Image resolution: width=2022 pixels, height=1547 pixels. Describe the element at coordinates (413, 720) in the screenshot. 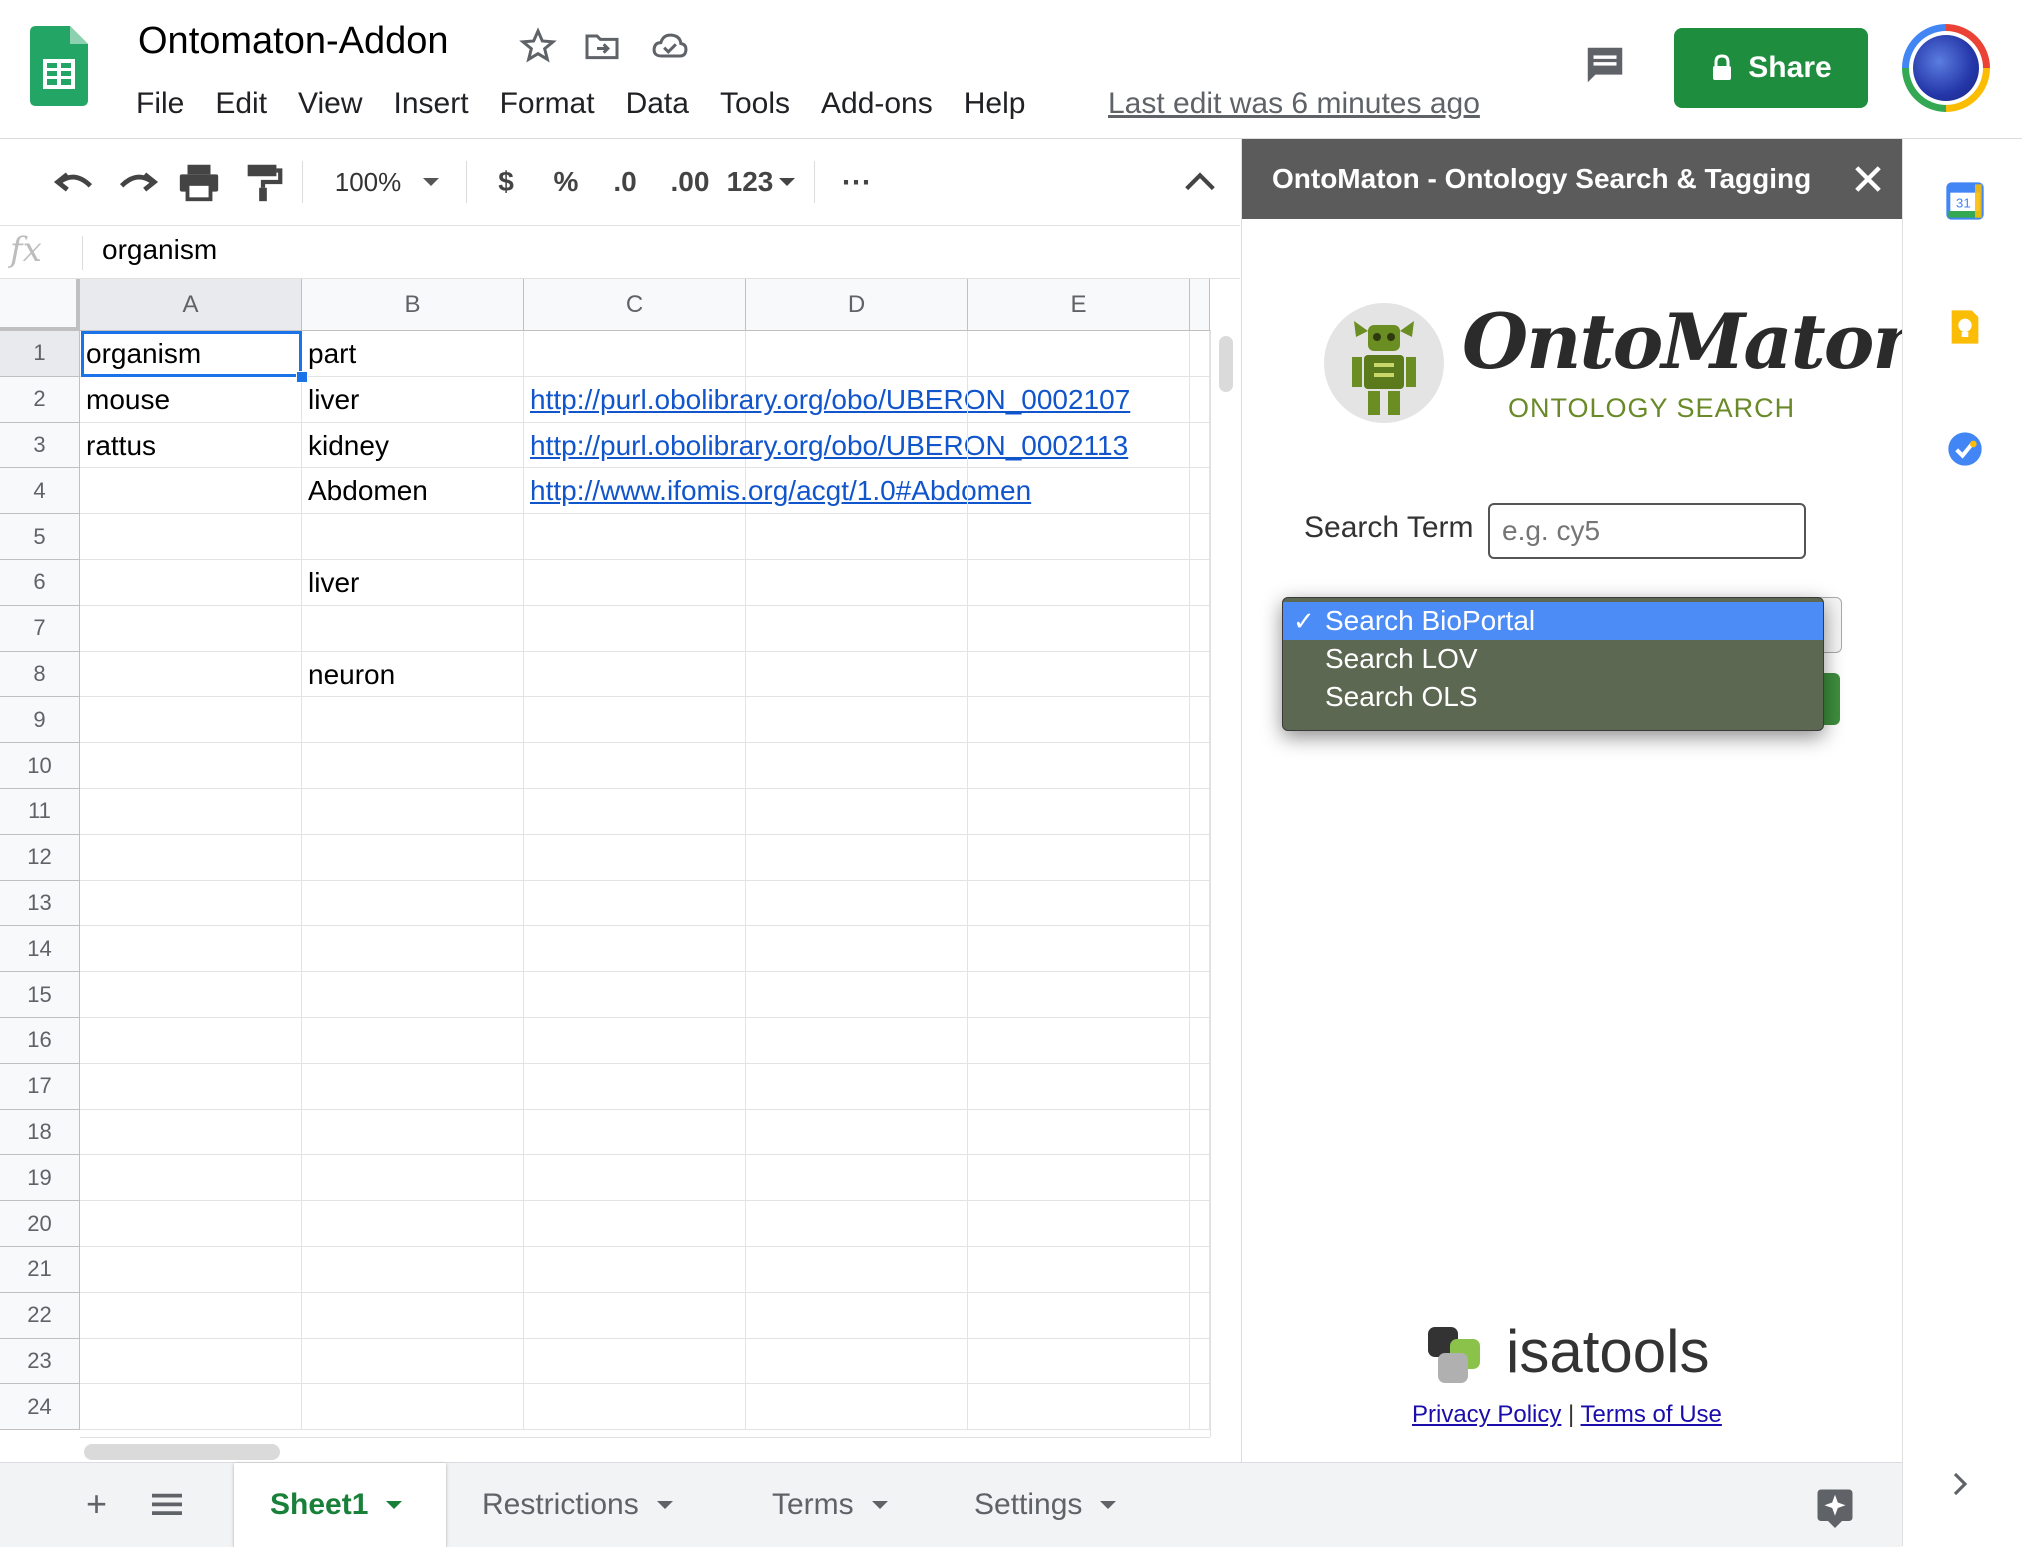

I see `cell-b9` at that location.